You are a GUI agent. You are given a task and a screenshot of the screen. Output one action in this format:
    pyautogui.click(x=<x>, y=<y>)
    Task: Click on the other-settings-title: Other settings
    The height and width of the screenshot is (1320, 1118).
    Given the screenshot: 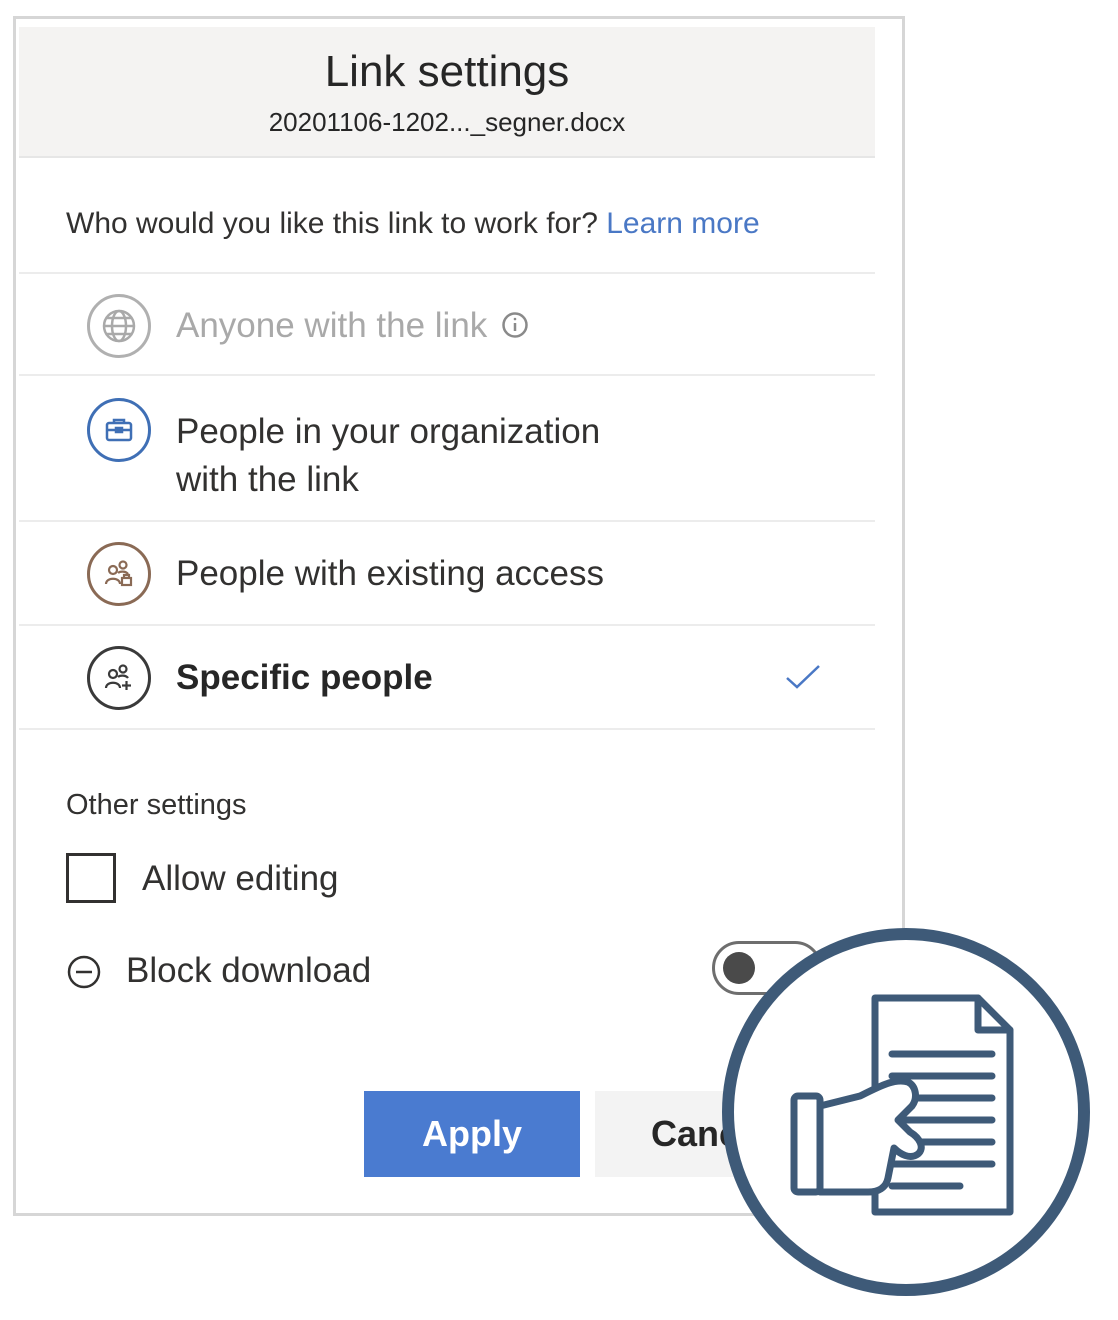 What is the action you would take?
    pyautogui.click(x=156, y=805)
    